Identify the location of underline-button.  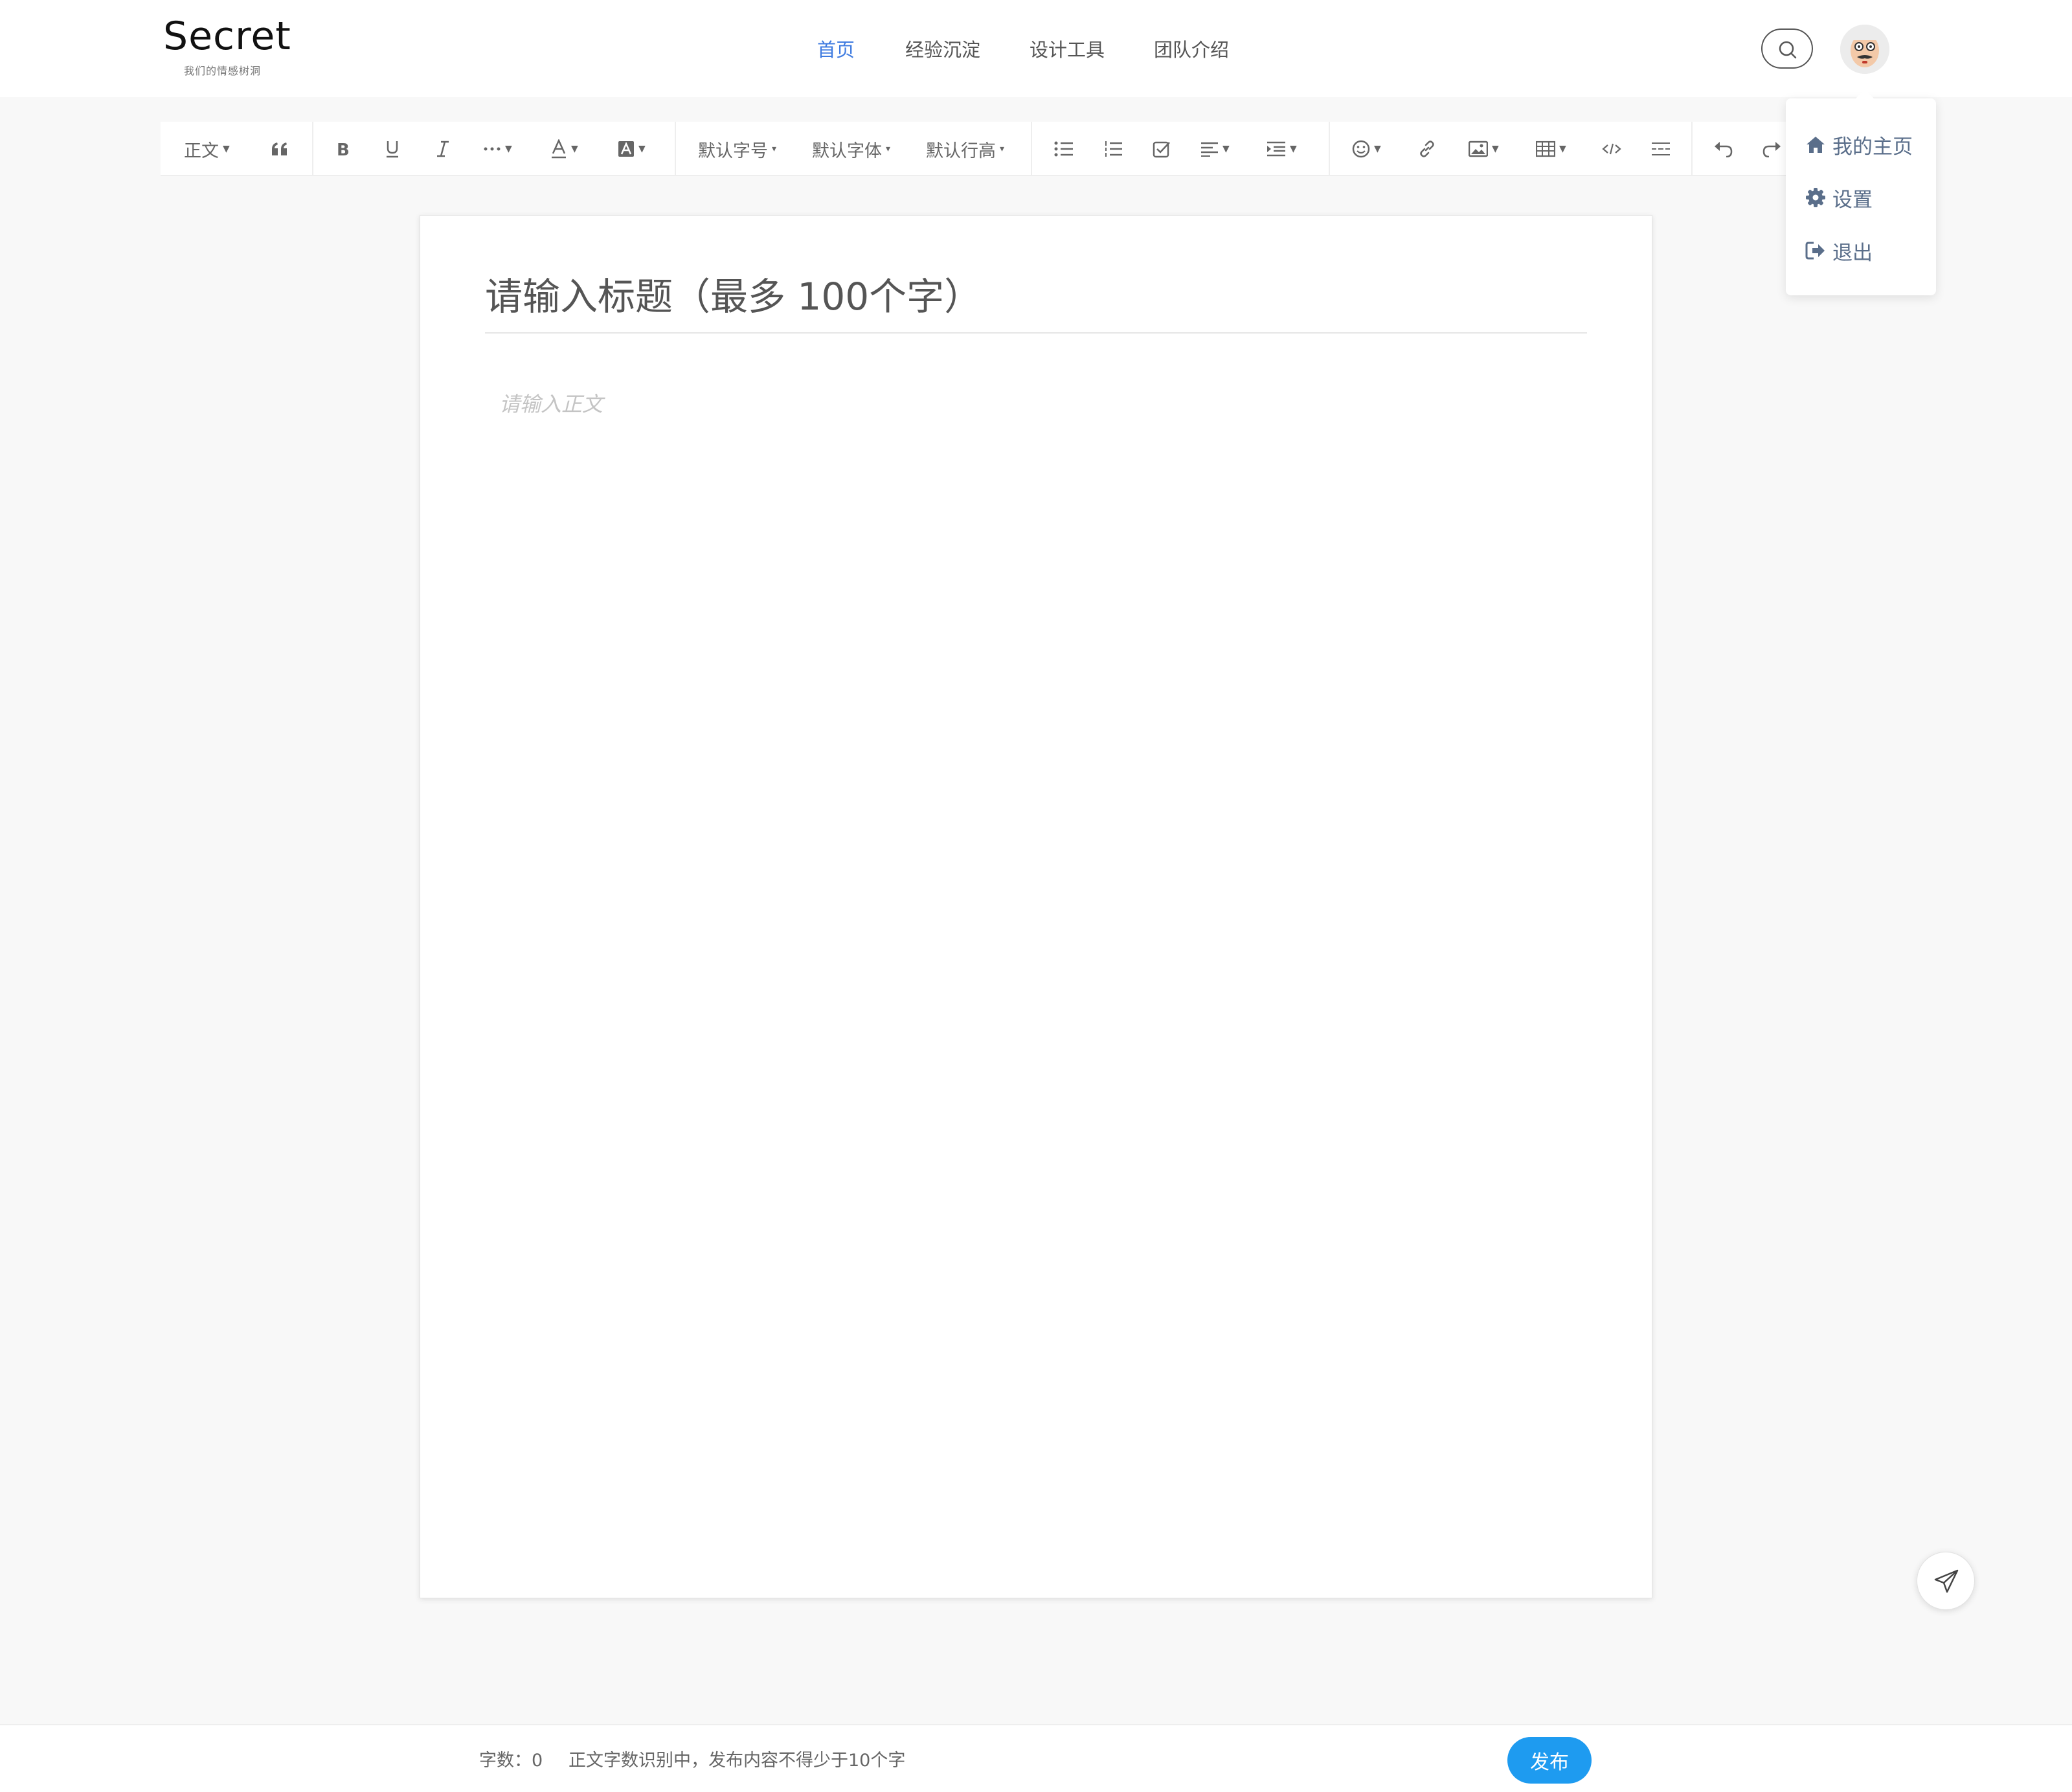
(392, 149).